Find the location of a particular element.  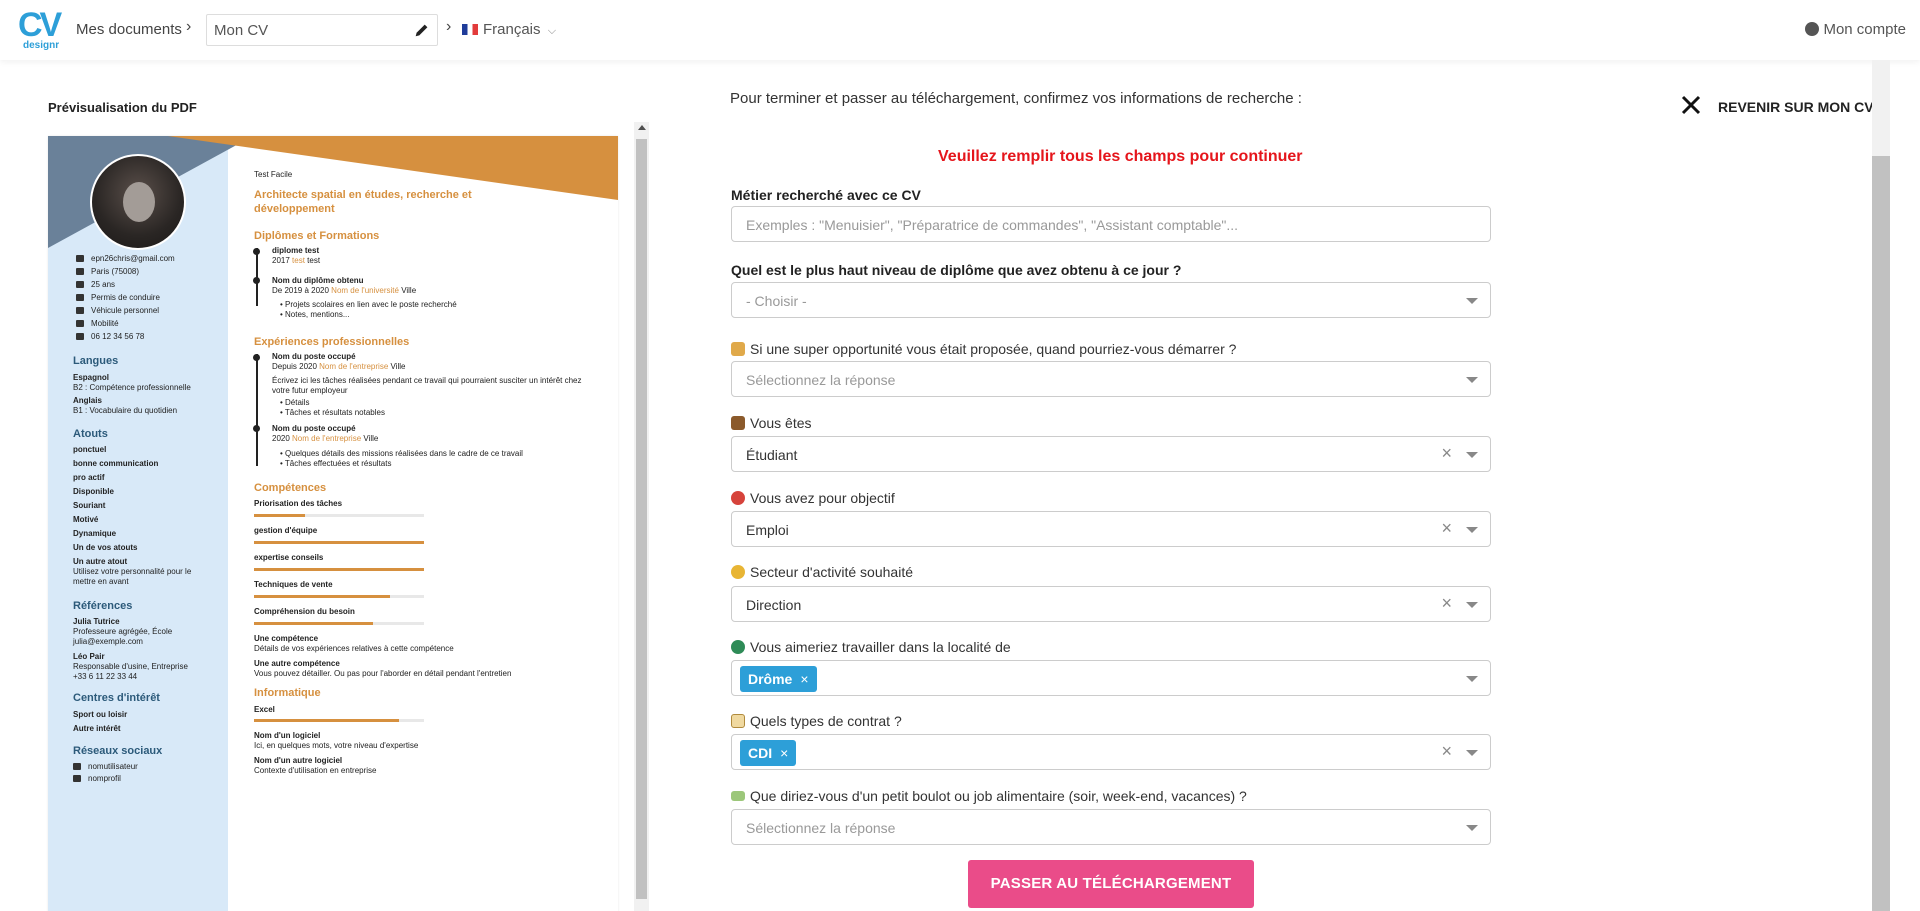

question-you-are: Vous êtes is located at coordinates (771, 423).